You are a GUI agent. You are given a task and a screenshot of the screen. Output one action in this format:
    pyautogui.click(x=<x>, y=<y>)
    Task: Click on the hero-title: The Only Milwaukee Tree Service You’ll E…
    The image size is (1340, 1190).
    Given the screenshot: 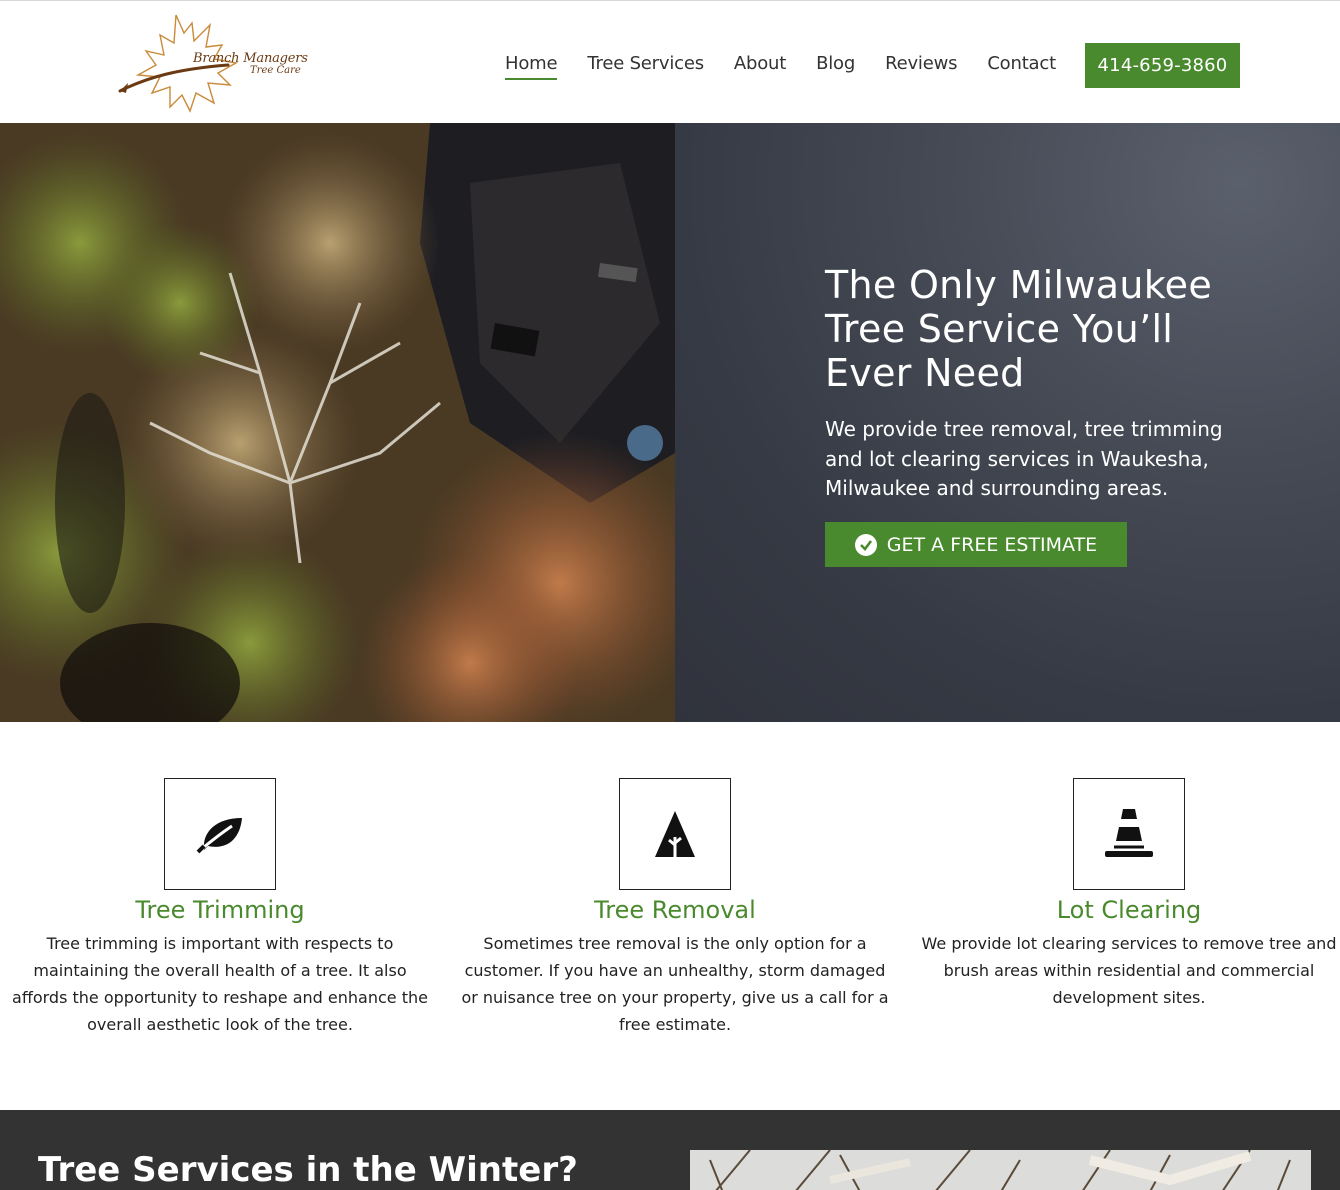 What is the action you would take?
    pyautogui.click(x=1019, y=329)
    